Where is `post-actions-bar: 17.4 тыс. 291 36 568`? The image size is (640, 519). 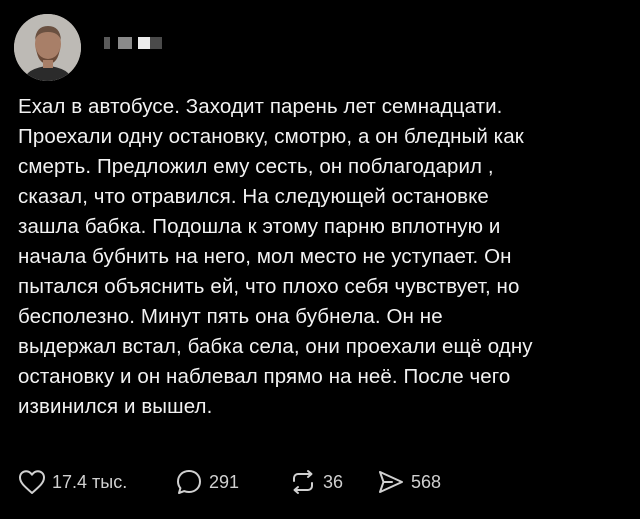 post-actions-bar: 17.4 тыс. 291 36 568 is located at coordinates (242, 482).